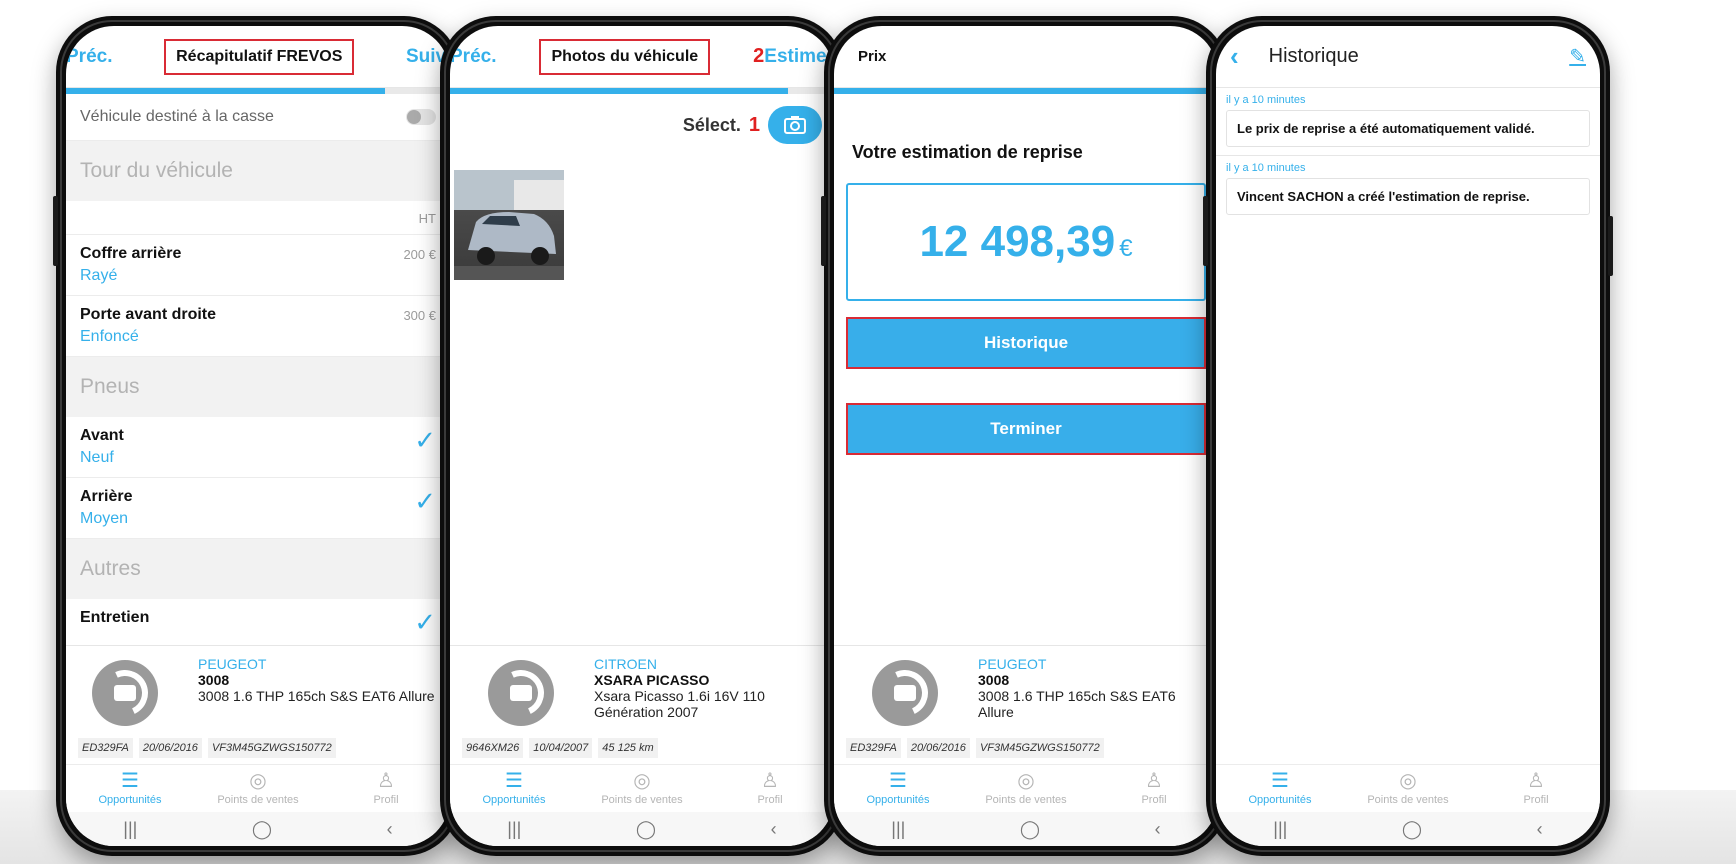 This screenshot has height=864, width=1736. What do you see at coordinates (258, 387) in the screenshot?
I see `section-pneus: Pneus` at bounding box center [258, 387].